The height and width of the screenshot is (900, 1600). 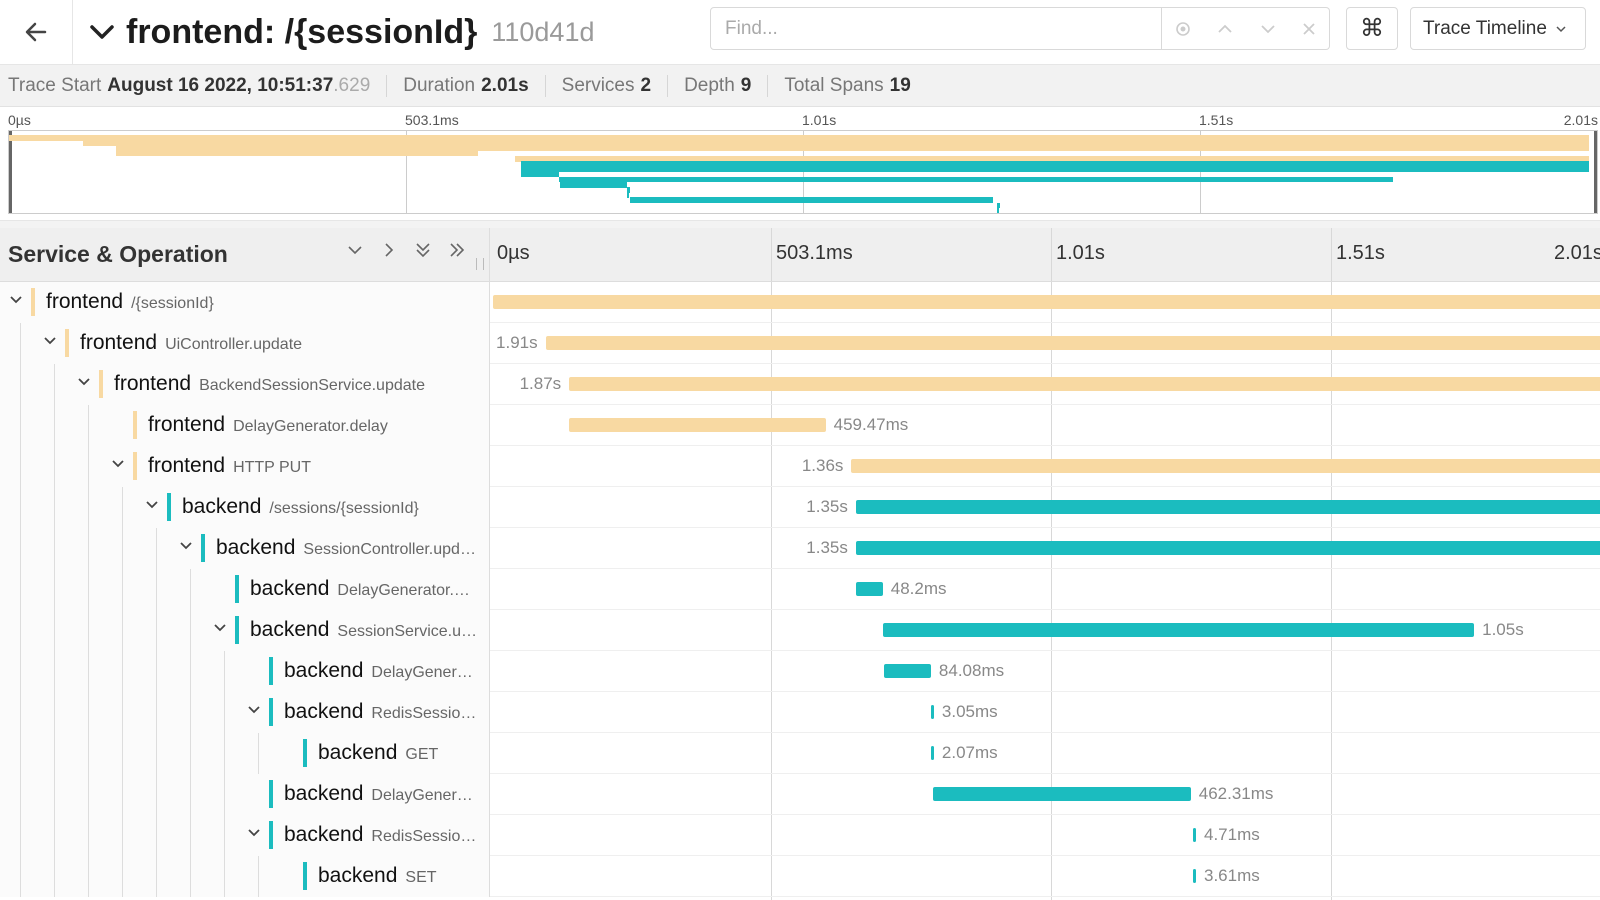 What do you see at coordinates (1372, 28) in the screenshot?
I see `keyboard-shortcuts-button: ⌘` at bounding box center [1372, 28].